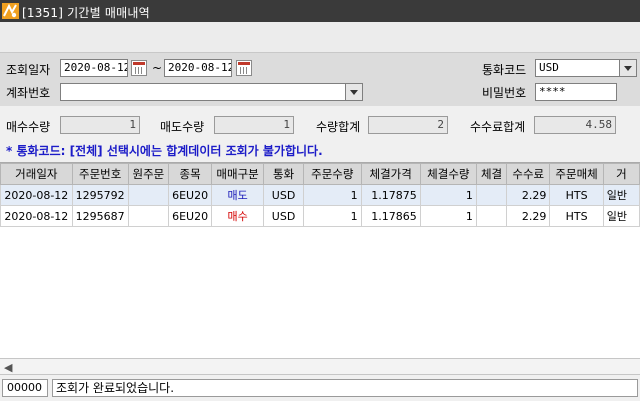 The height and width of the screenshot is (401, 640). What do you see at coordinates (491, 174) in the screenshot?
I see `col-header: 체결` at bounding box center [491, 174].